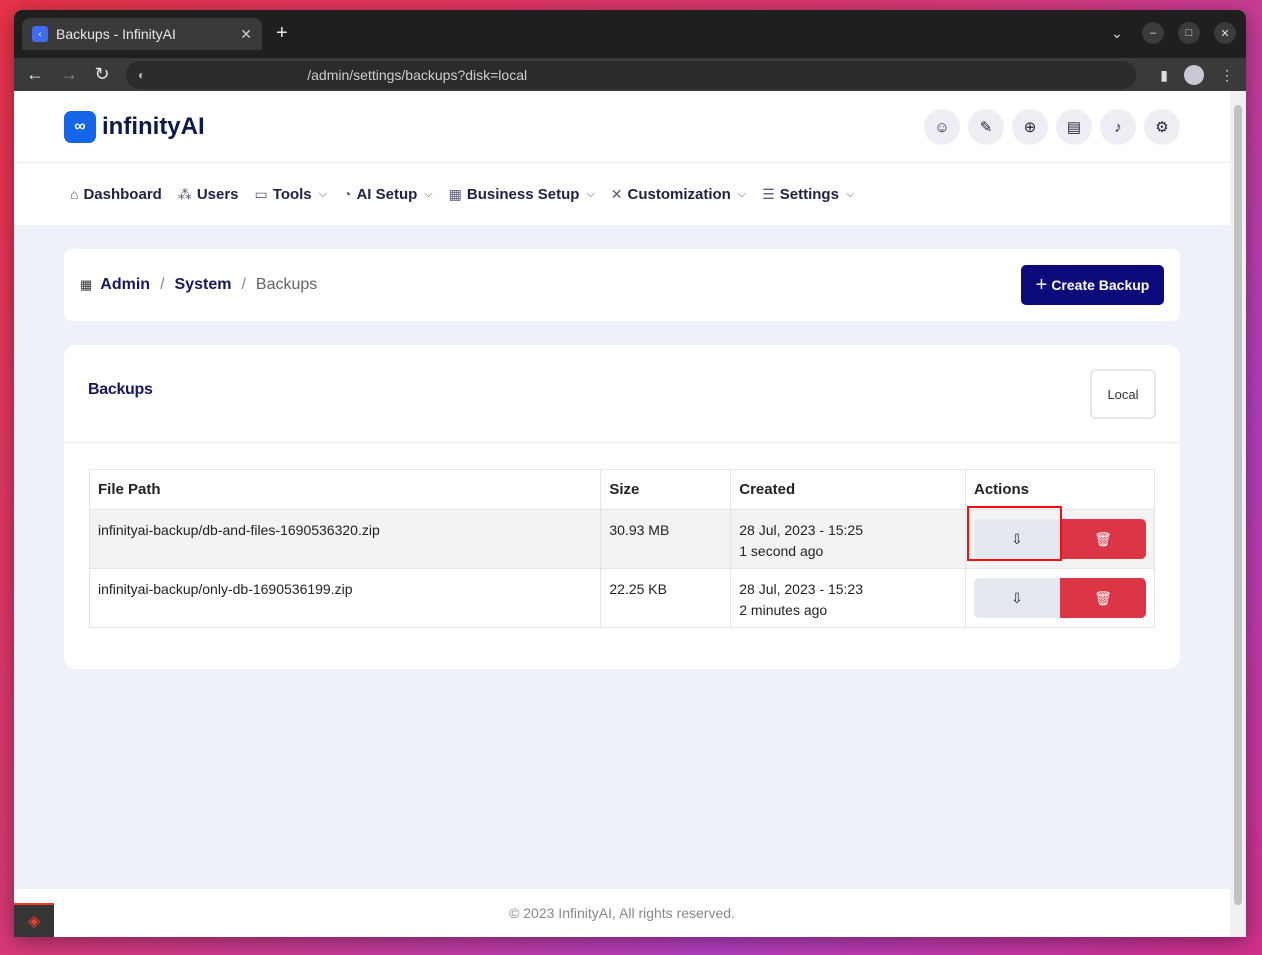 The height and width of the screenshot is (955, 1262). I want to click on menu-tools: ▭ Tools ⌵, so click(291, 194).